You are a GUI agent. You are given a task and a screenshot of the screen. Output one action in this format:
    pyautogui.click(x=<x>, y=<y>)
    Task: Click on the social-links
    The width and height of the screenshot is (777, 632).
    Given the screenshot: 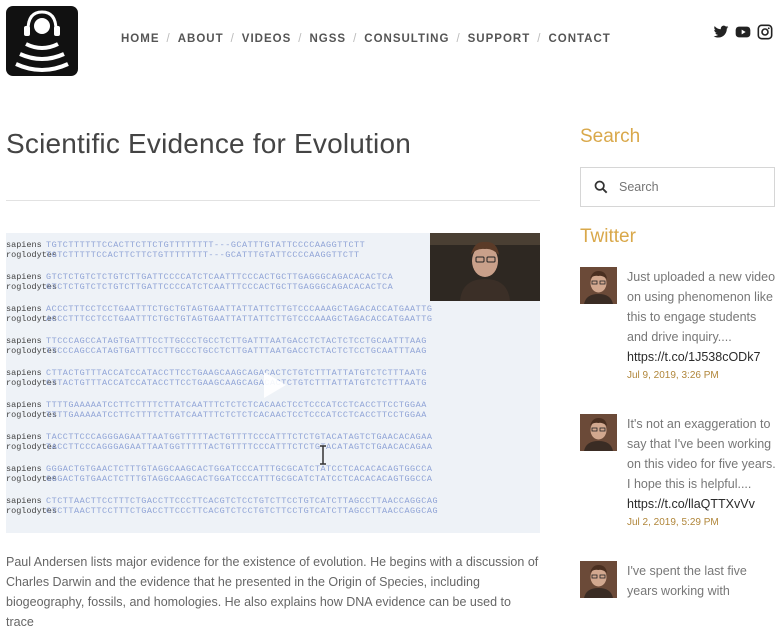 What is the action you would take?
    pyautogui.click(x=743, y=32)
    